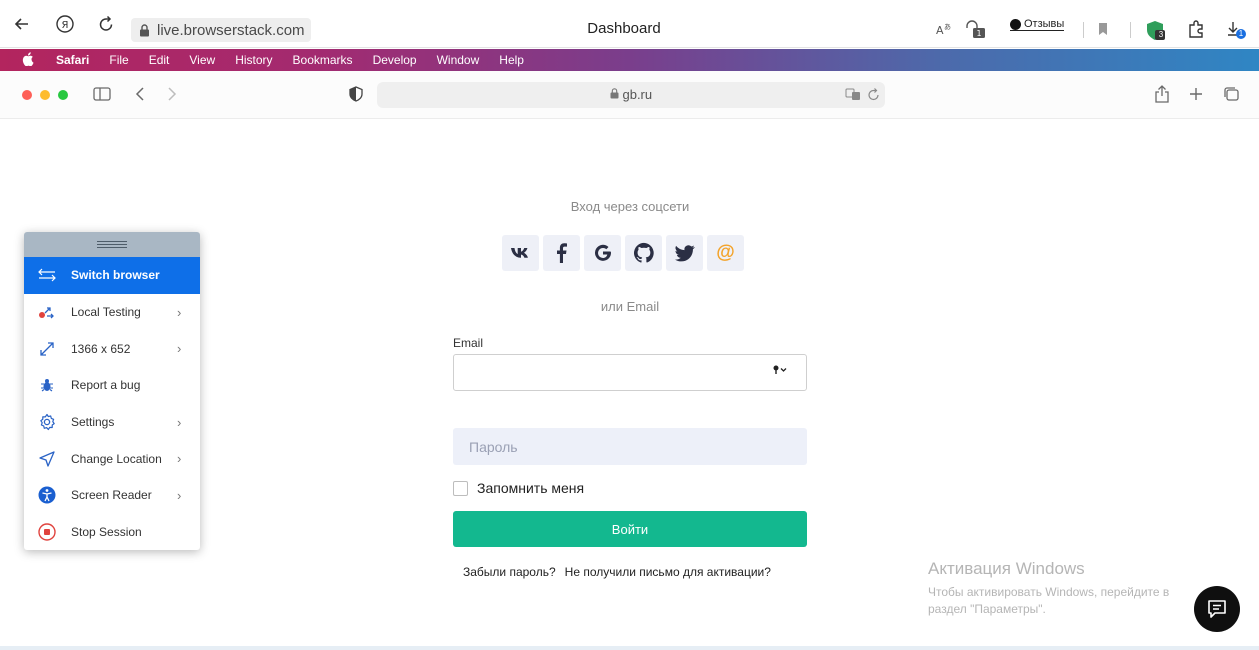 The height and width of the screenshot is (650, 1259). I want to click on panel-drag-handle, so click(112, 244).